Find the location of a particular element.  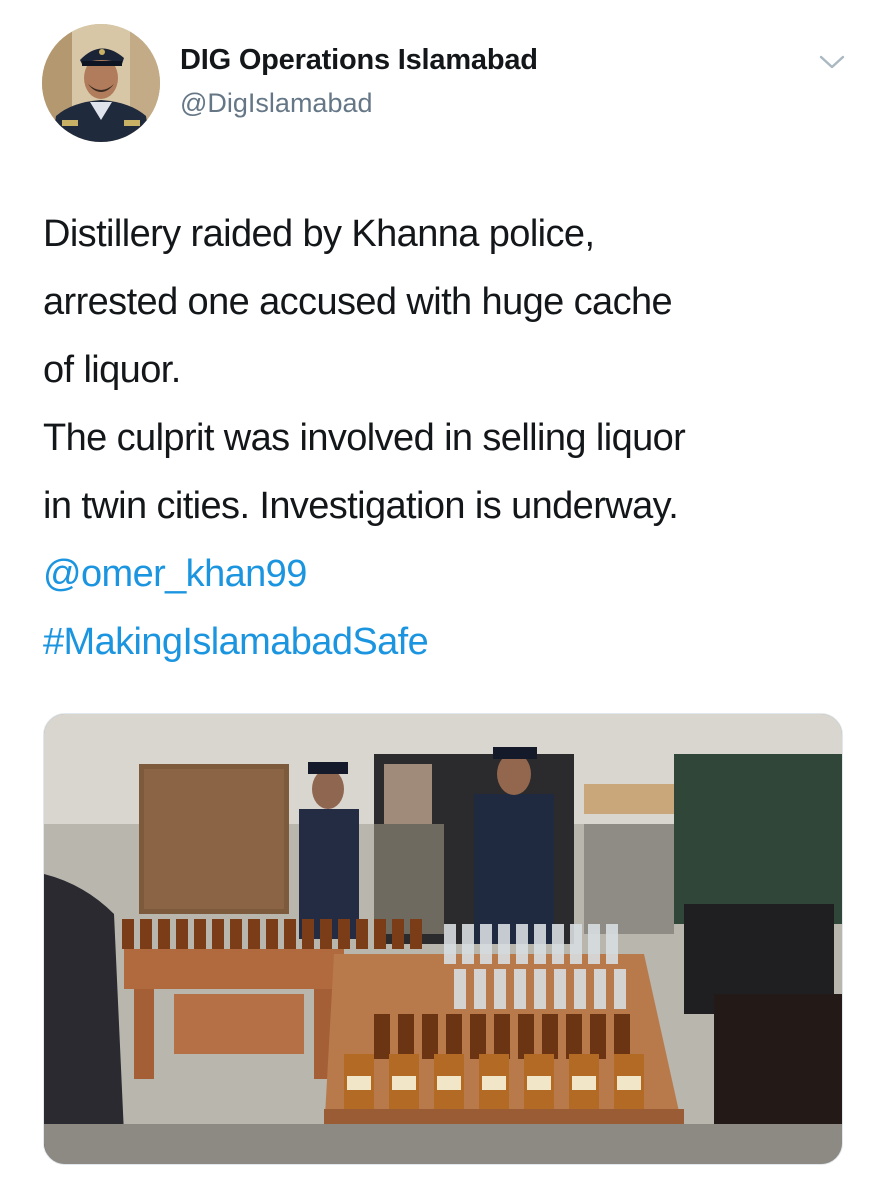

mention-link: @omer_khan99 is located at coordinates (443, 574).